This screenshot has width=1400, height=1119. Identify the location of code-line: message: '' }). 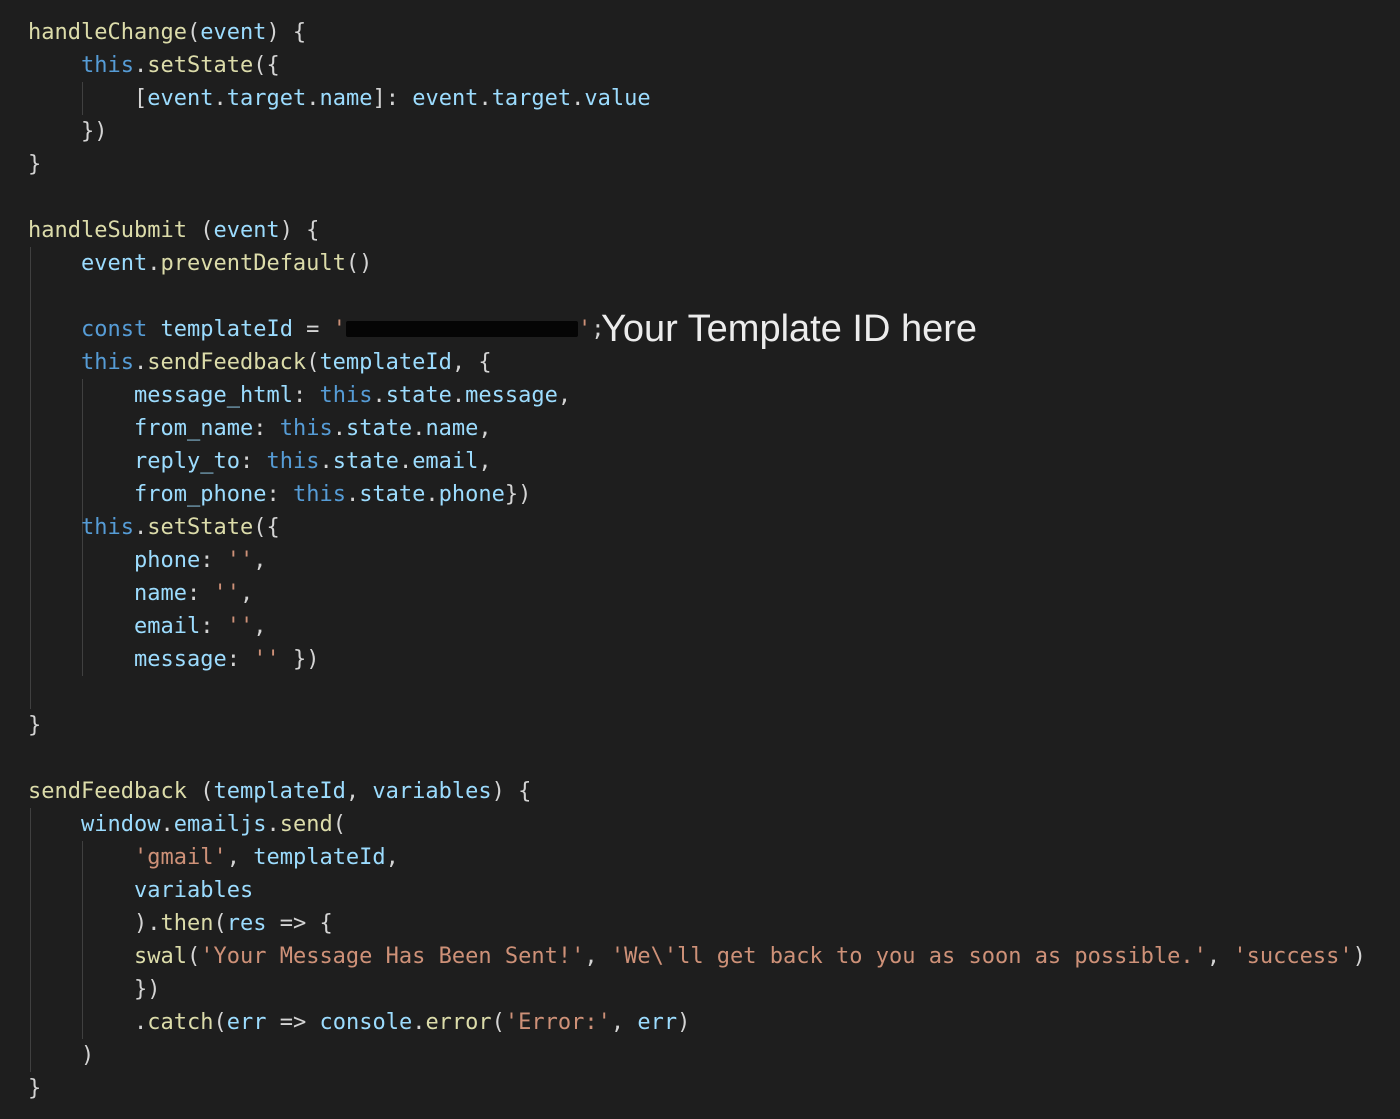
(226, 659).